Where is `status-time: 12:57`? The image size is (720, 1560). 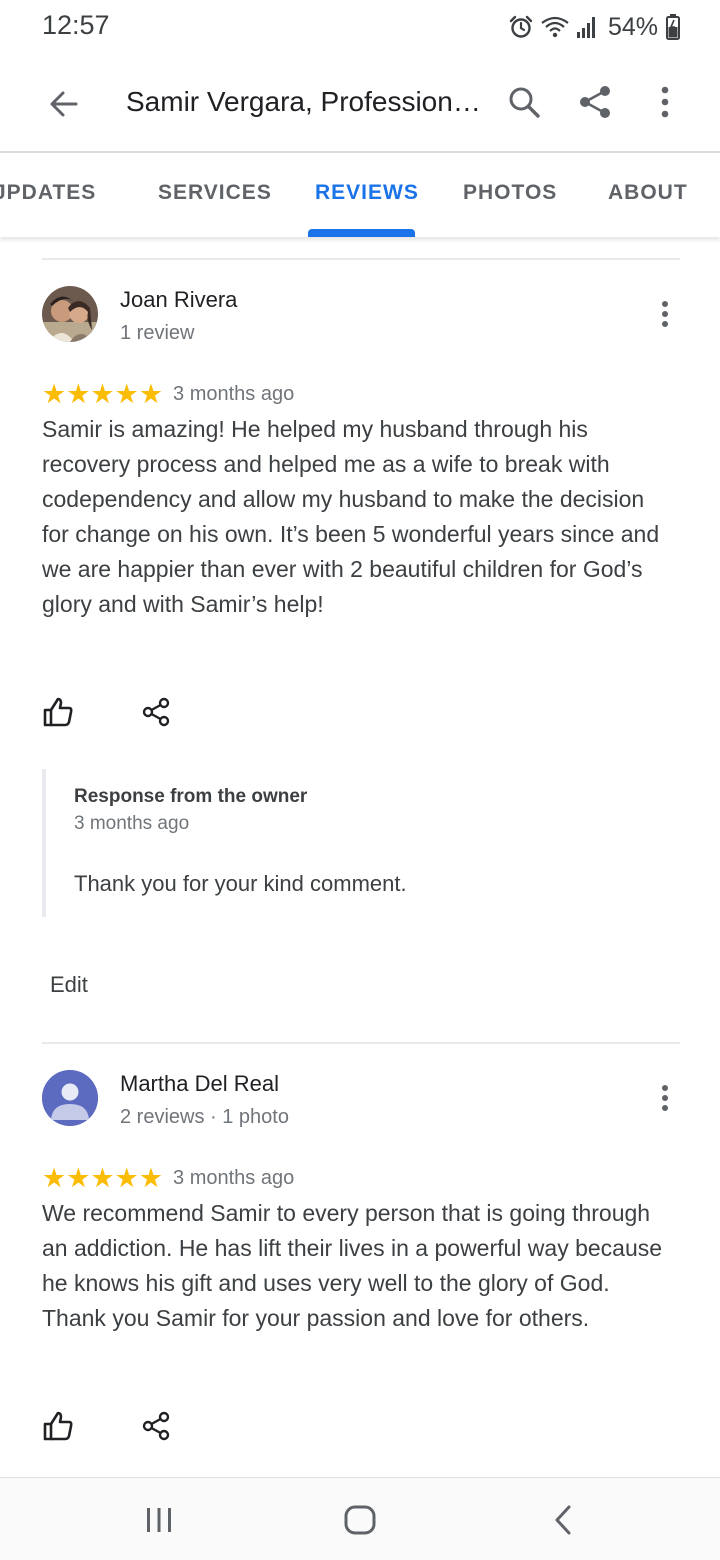 status-time: 12:57 is located at coordinates (76, 25).